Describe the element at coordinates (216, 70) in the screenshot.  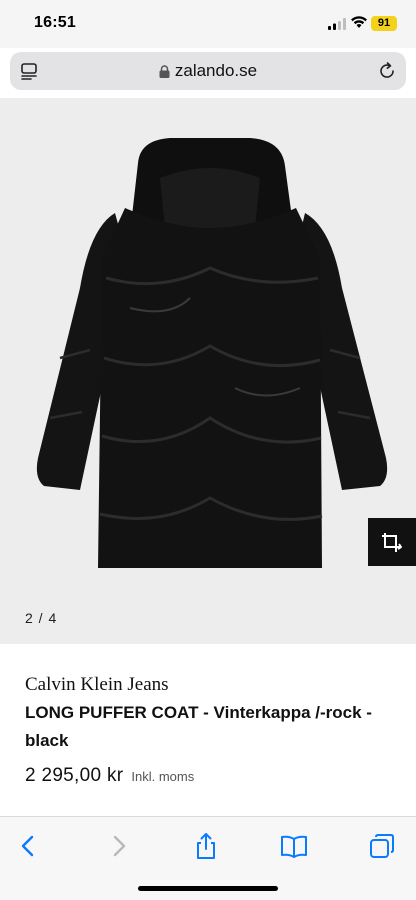
I see `url-text: zalando.se` at that location.